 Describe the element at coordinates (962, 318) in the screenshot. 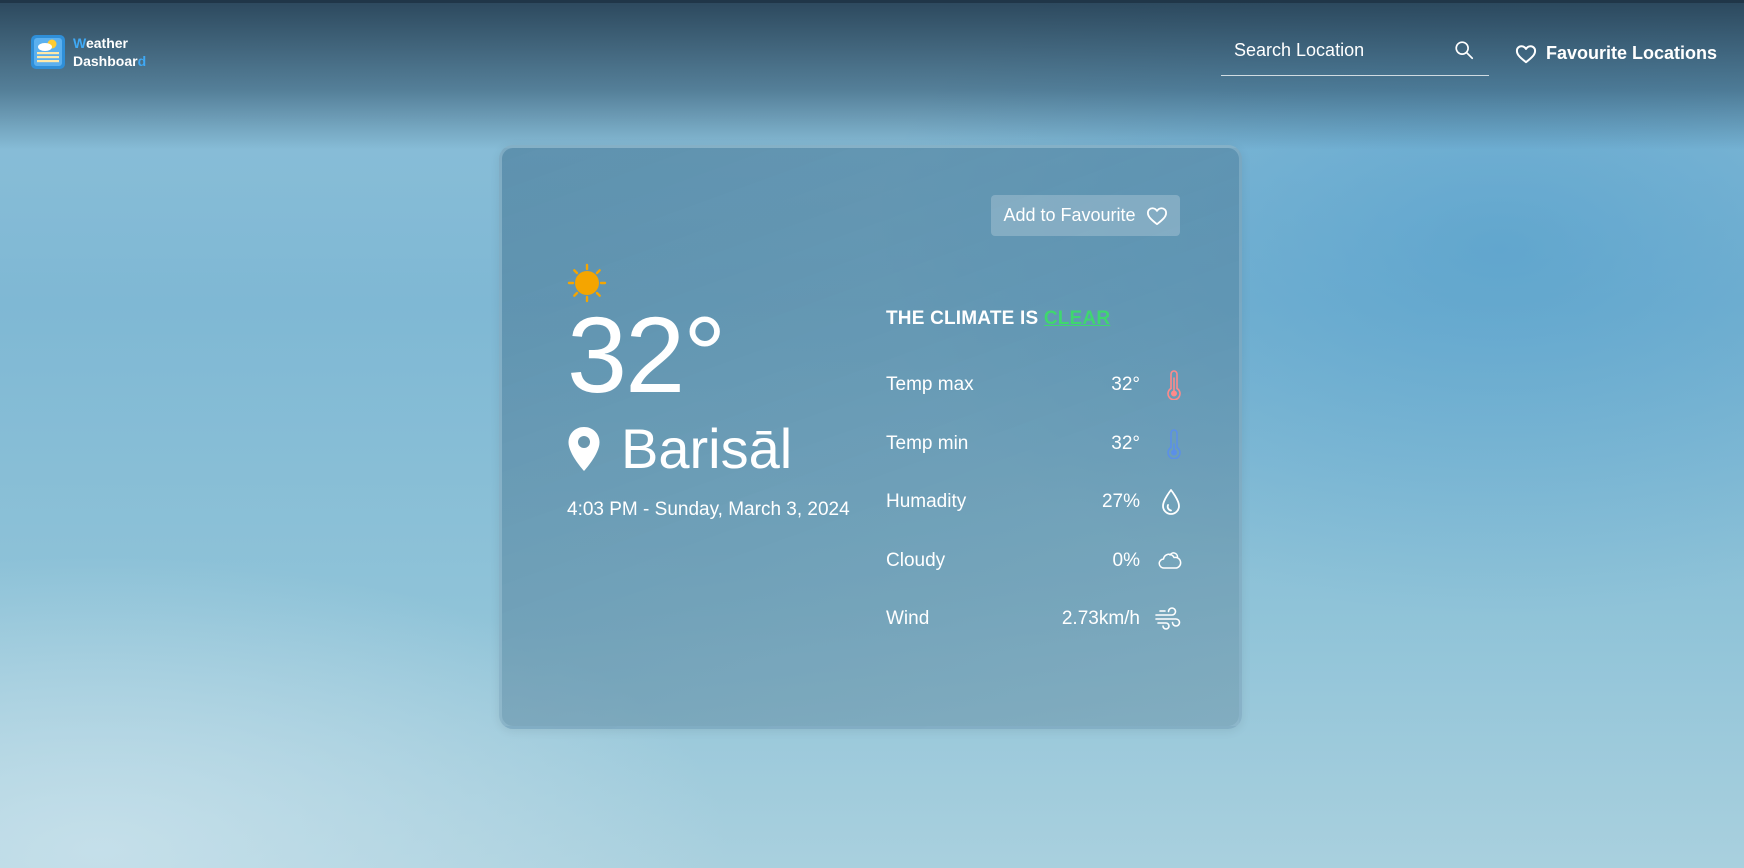

I see `climate-prefix: THE CLIMATE IS` at that location.